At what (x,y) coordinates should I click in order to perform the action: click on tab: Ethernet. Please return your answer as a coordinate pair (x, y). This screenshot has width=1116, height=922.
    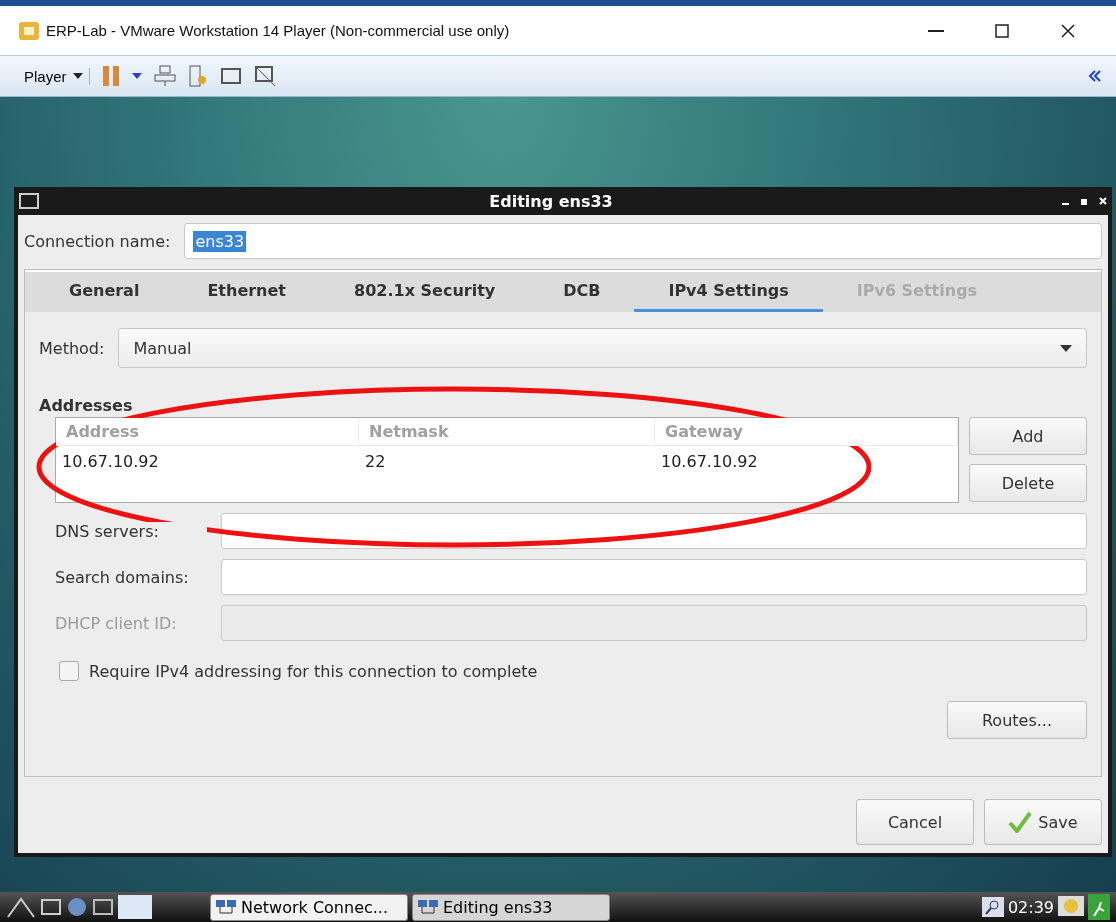
    Looking at the image, I should click on (246, 292).